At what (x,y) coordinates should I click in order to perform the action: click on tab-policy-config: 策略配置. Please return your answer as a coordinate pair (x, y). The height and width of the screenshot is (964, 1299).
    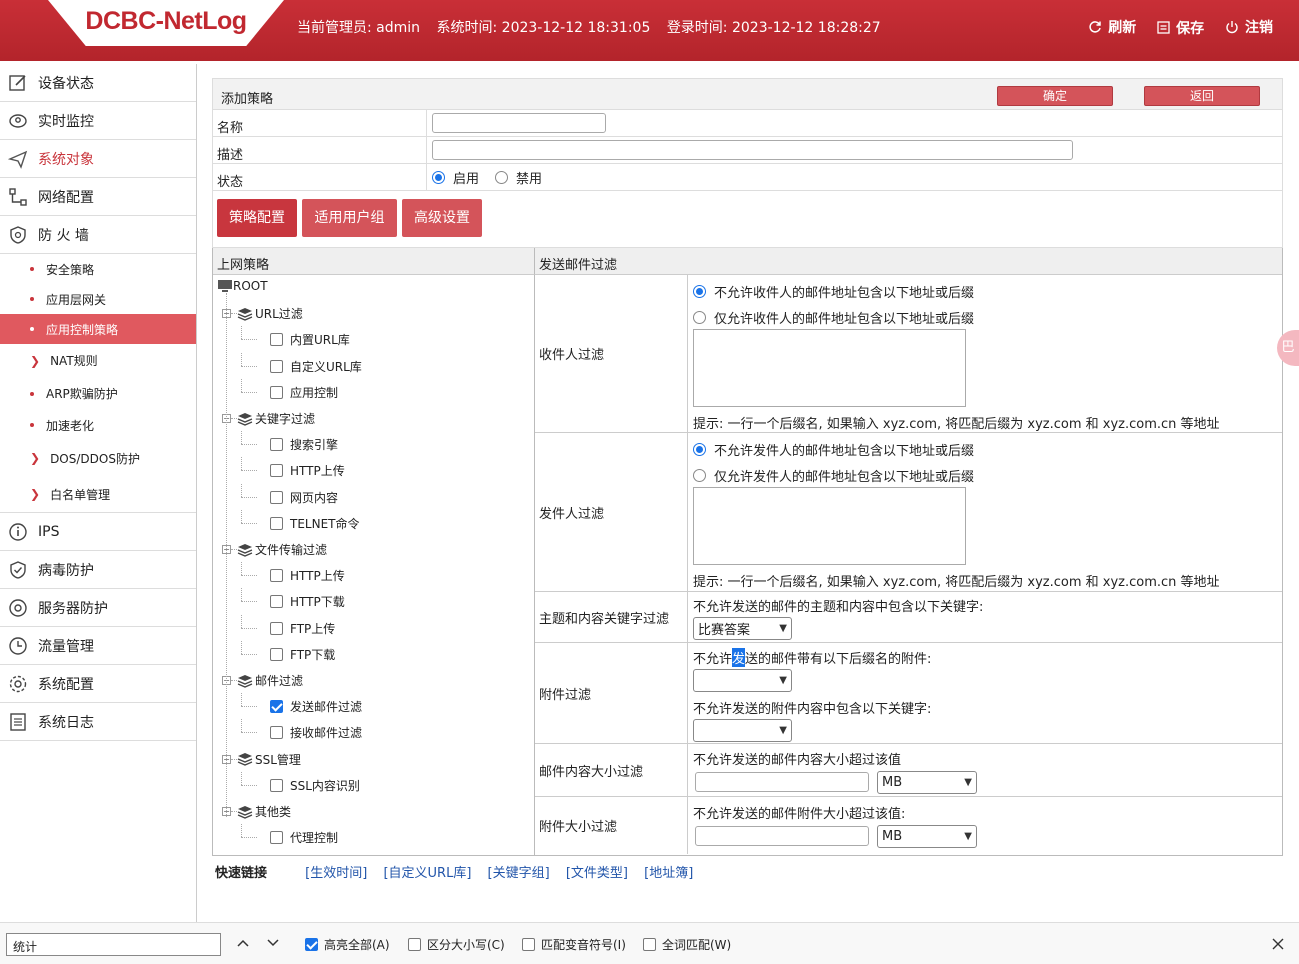
    Looking at the image, I should click on (257, 218).